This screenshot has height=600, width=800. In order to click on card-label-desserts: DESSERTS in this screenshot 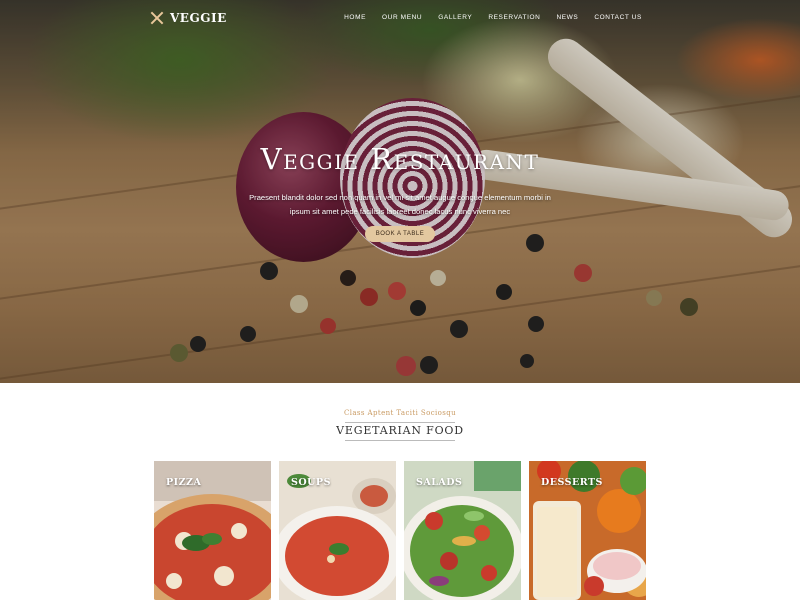, I will do `click(572, 482)`.